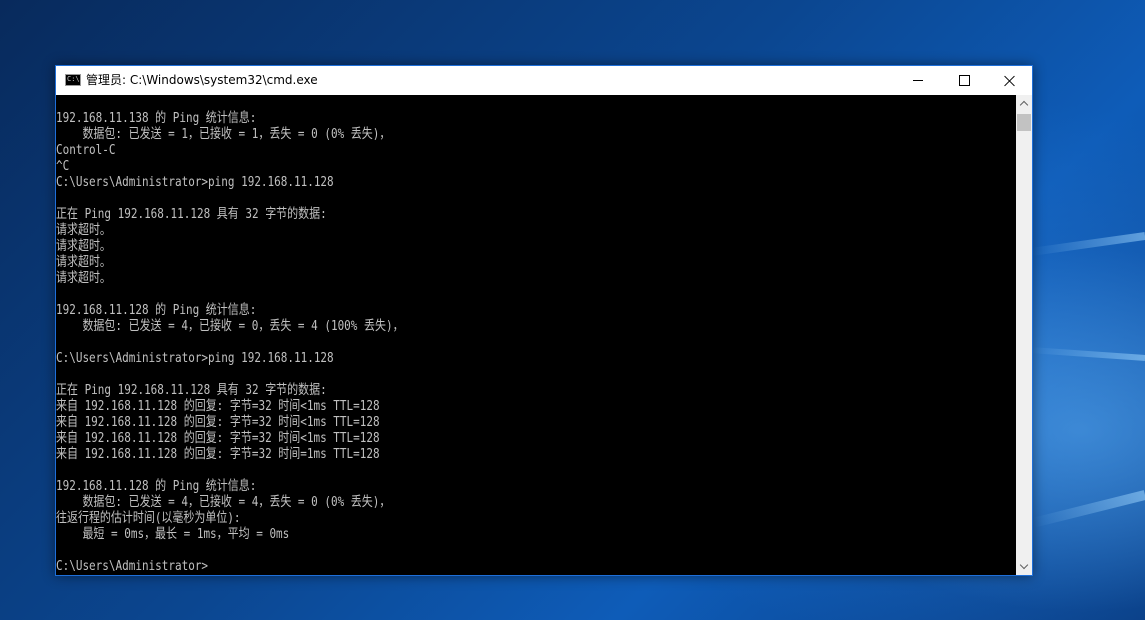 This screenshot has width=1145, height=620. What do you see at coordinates (63, 166) in the screenshot?
I see `console-line: ^C` at bounding box center [63, 166].